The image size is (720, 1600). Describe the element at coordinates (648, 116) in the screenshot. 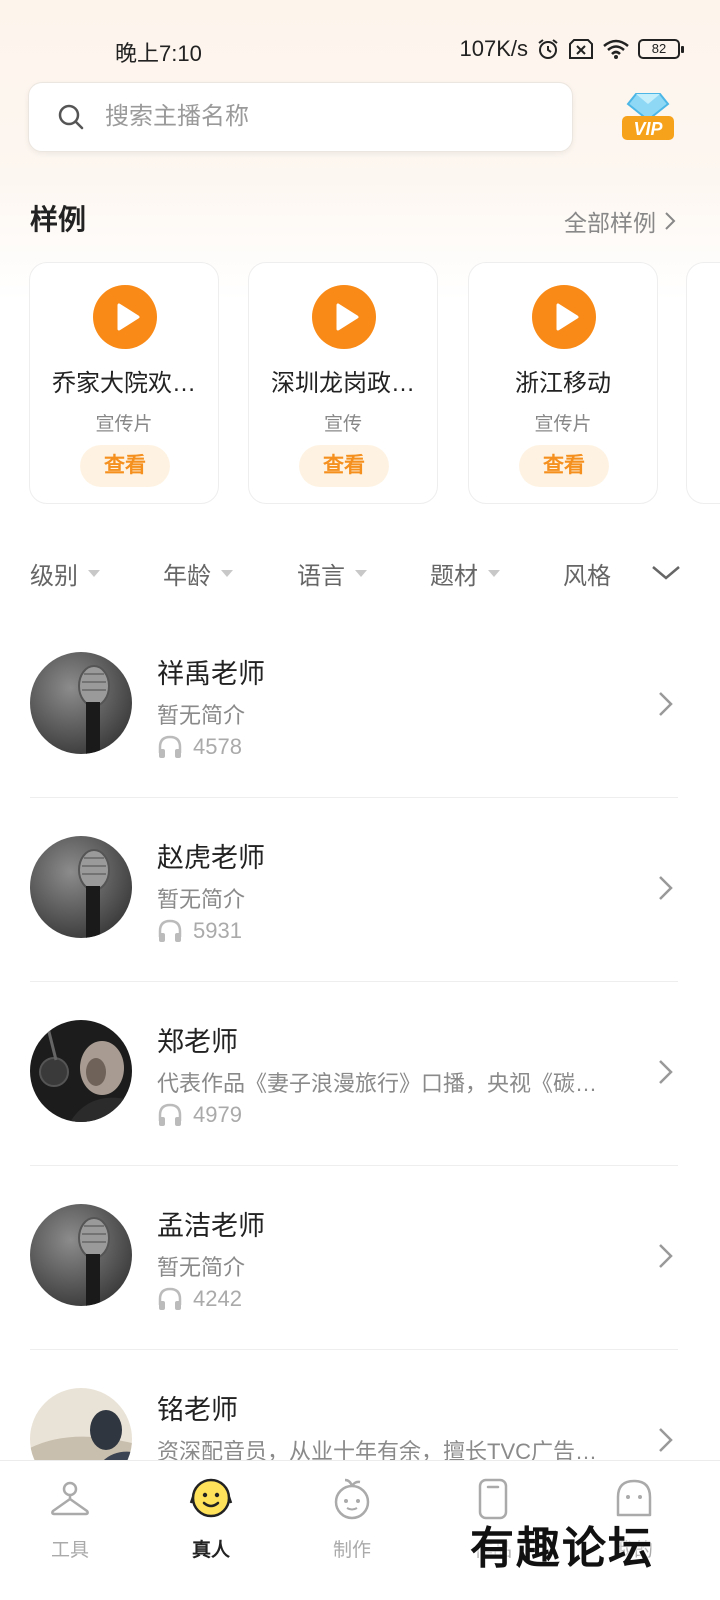

I see `vip-icon: VIP` at that location.